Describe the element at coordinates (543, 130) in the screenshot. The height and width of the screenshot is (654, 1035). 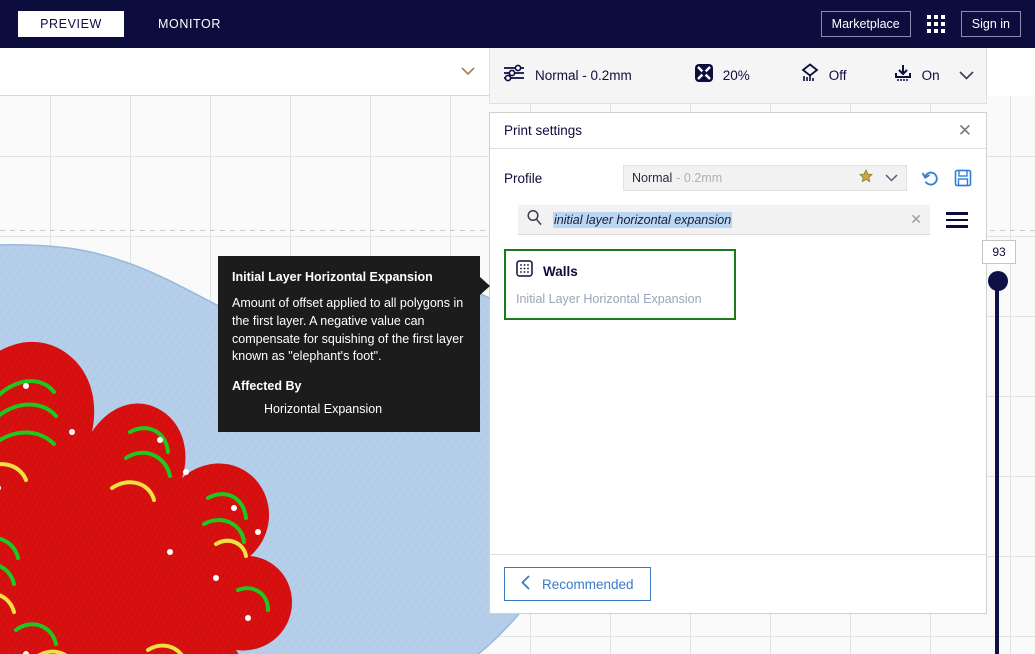
I see `panel-title: Print settings` at that location.